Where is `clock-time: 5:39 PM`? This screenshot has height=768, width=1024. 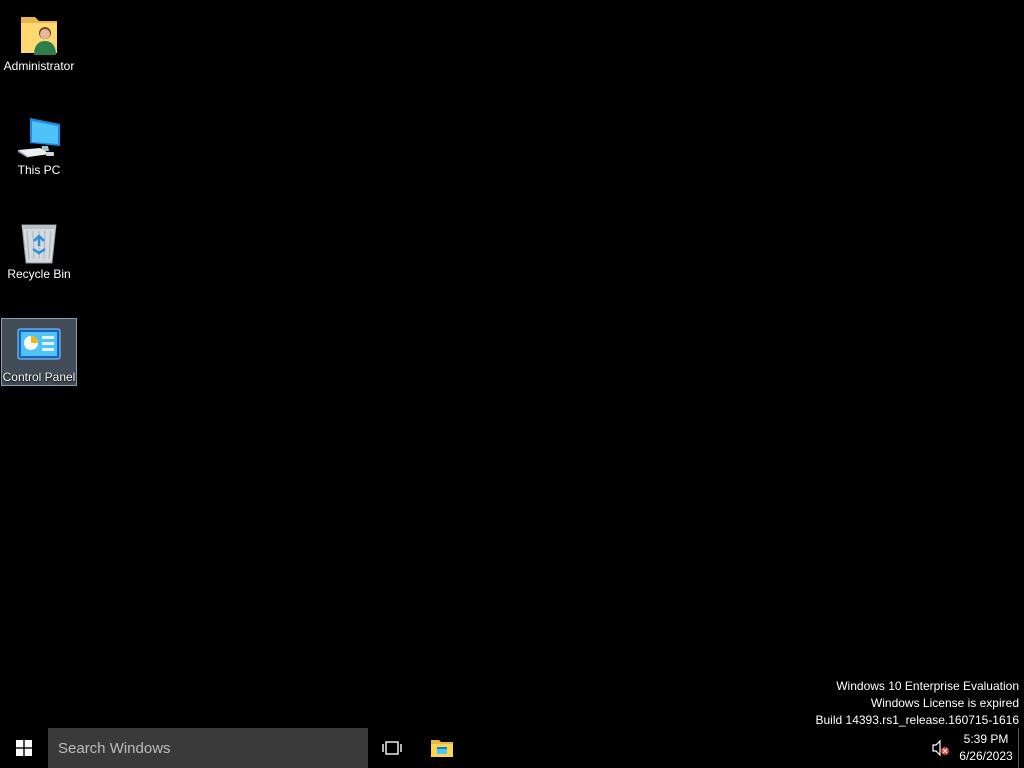 clock-time: 5:39 PM is located at coordinates (986, 739).